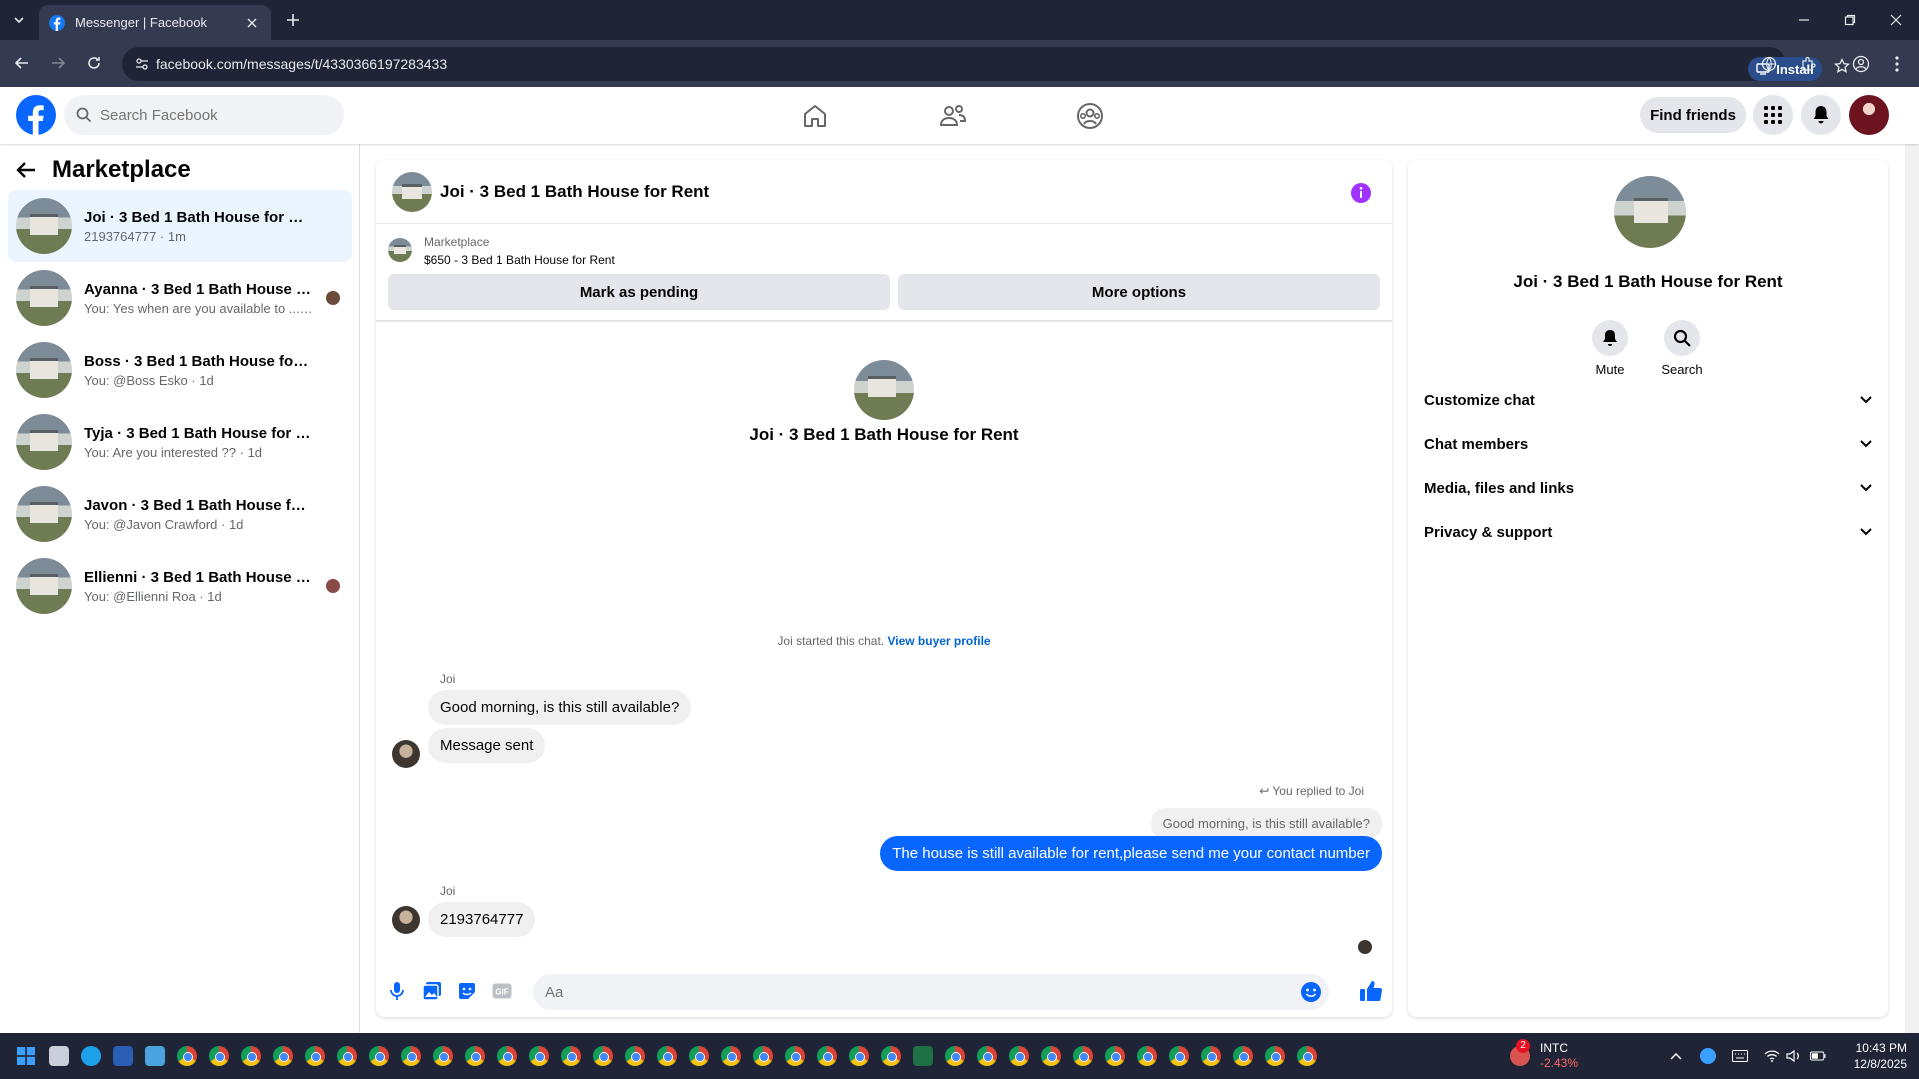 This screenshot has height=1079, width=1919. What do you see at coordinates (1682, 348) in the screenshot?
I see `search-in-chat-button: Search` at bounding box center [1682, 348].